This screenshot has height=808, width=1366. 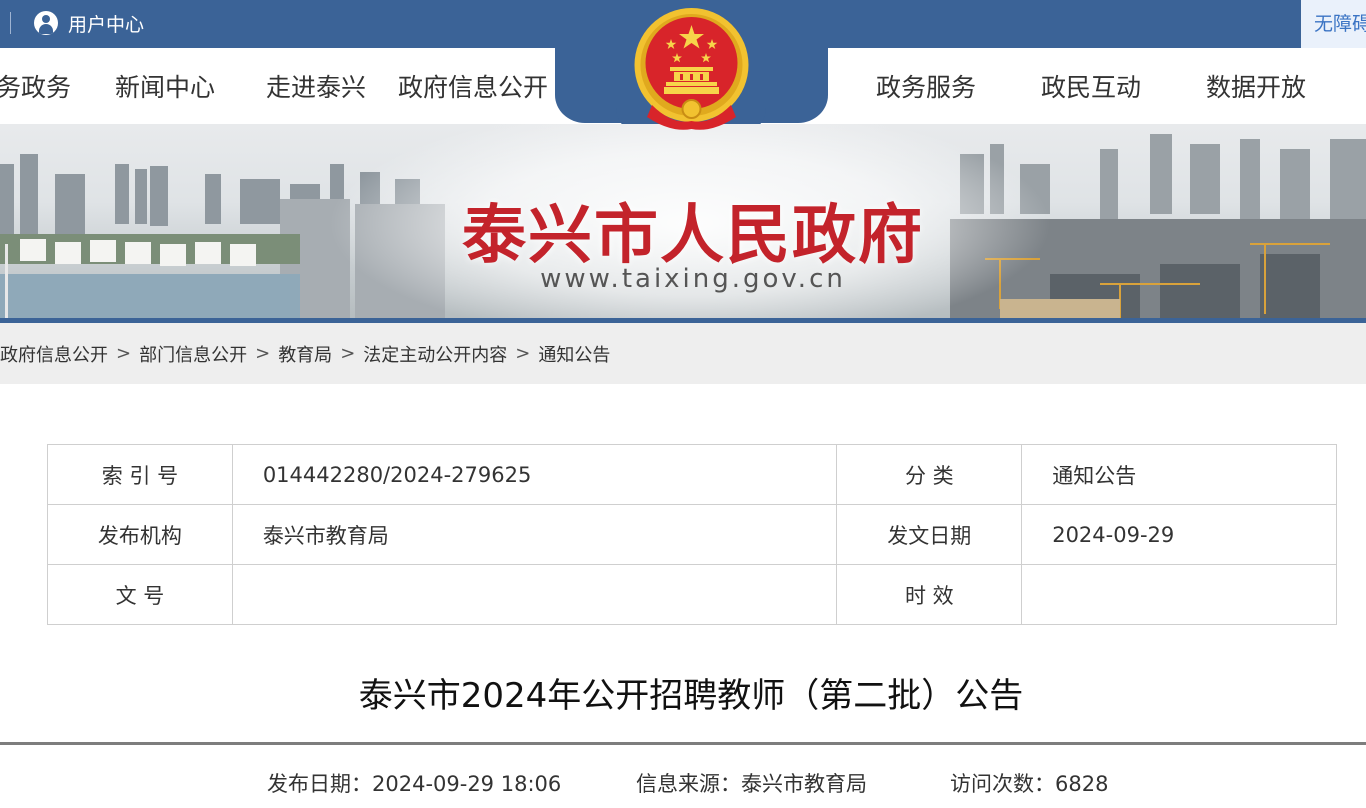 What do you see at coordinates (1256, 86) in the screenshot?
I see `nav-item-open-data: 数据开放` at bounding box center [1256, 86].